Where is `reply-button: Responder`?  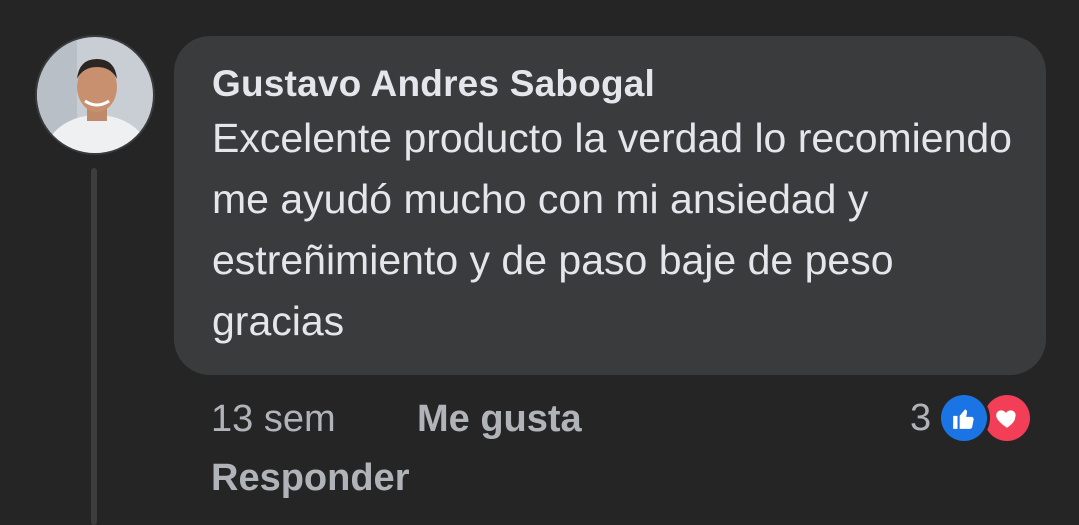 reply-button: Responder is located at coordinates (310, 478).